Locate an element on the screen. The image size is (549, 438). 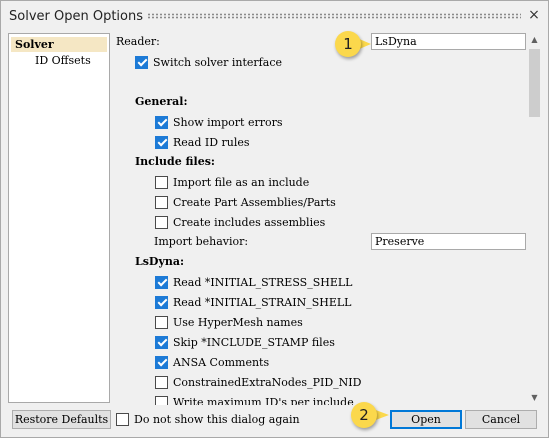
cancel-button: Cancel is located at coordinates (501, 419).